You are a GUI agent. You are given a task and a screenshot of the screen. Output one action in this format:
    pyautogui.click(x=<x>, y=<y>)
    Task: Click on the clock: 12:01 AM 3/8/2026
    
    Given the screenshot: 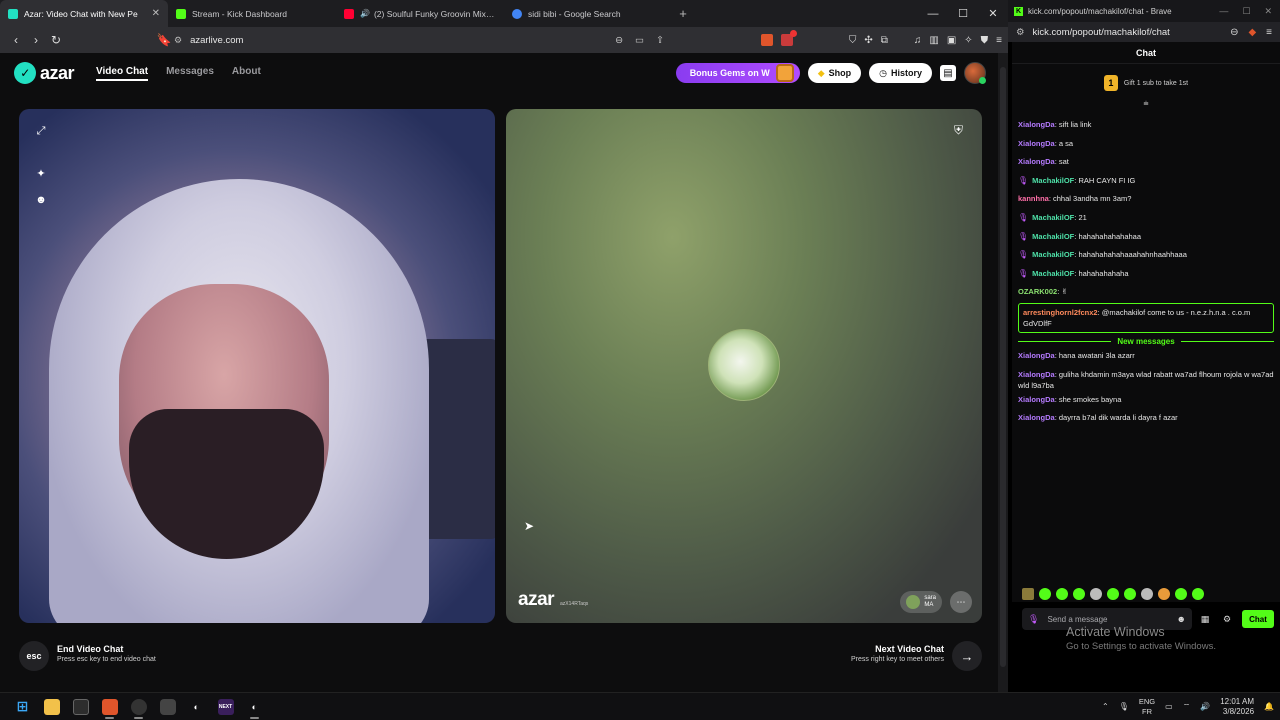 What is the action you would take?
    pyautogui.click(x=1237, y=707)
    